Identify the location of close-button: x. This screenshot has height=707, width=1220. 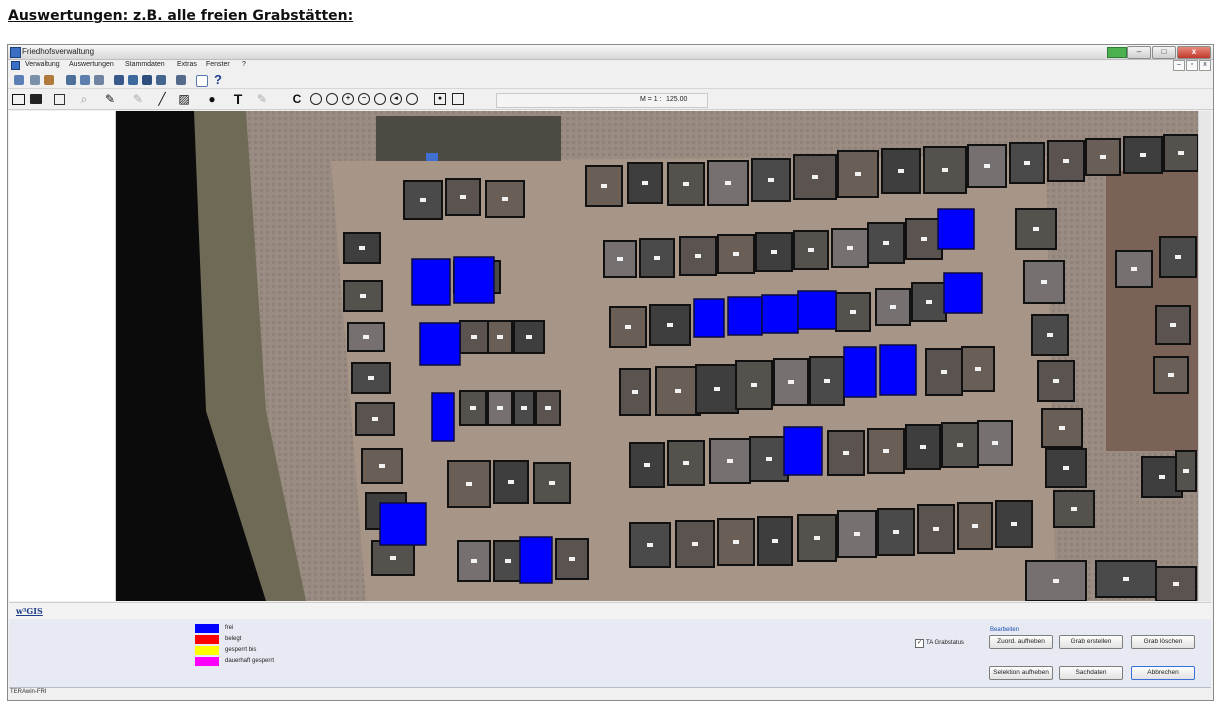
(1194, 52).